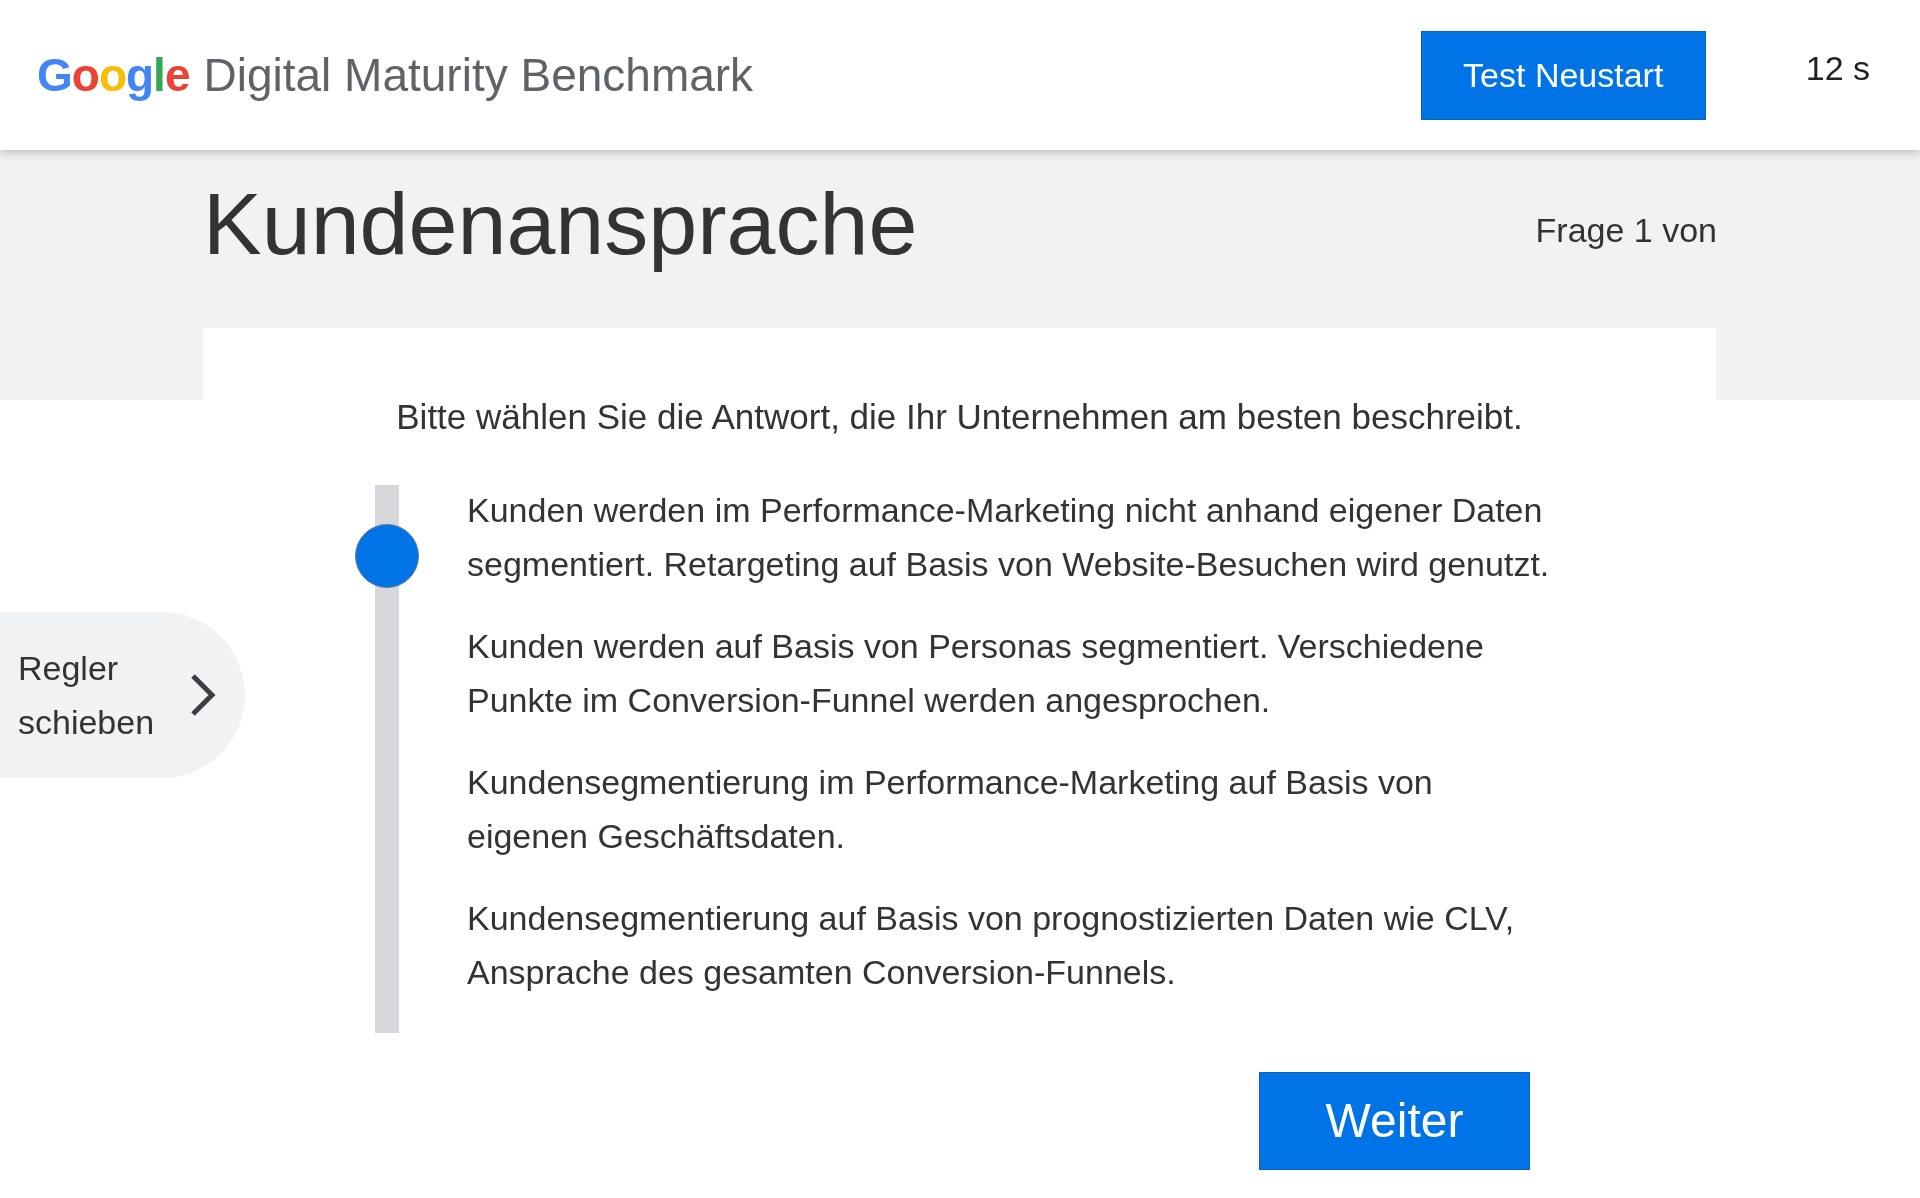  Describe the element at coordinates (1626, 230) in the screenshot. I see `question-counter: Frage 1 von` at that location.